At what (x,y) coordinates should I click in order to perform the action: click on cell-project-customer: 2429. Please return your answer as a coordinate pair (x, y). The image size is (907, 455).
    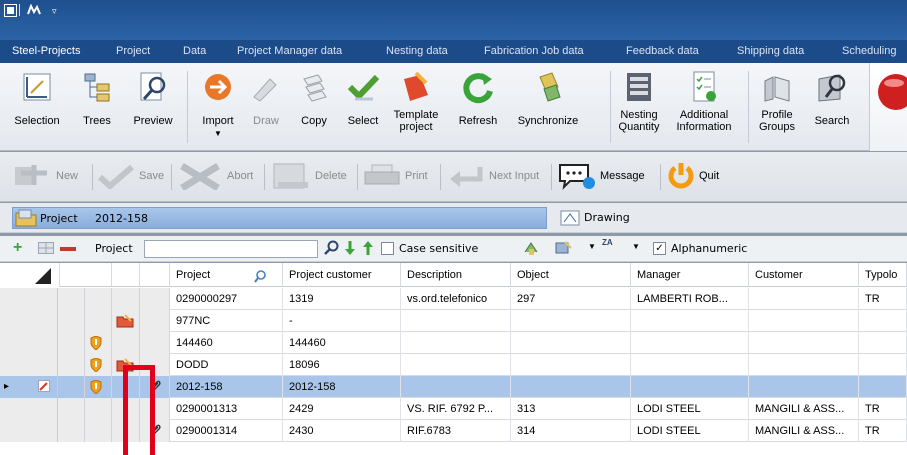
    Looking at the image, I should click on (342, 409).